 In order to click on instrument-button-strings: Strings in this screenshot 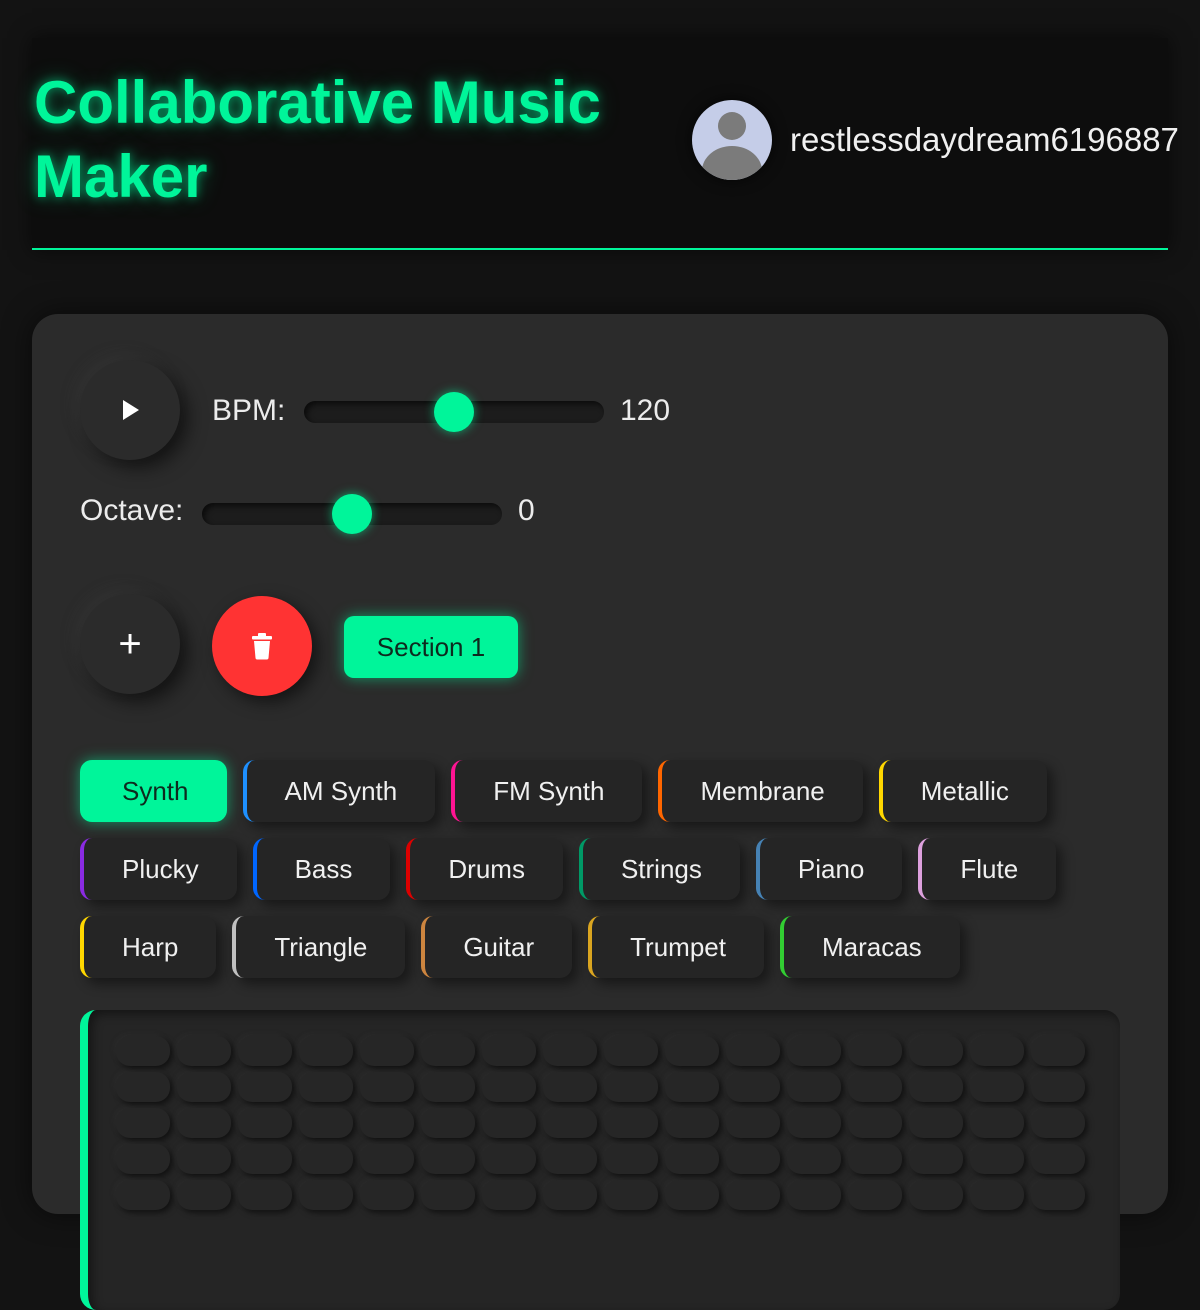, I will do `click(659, 869)`.